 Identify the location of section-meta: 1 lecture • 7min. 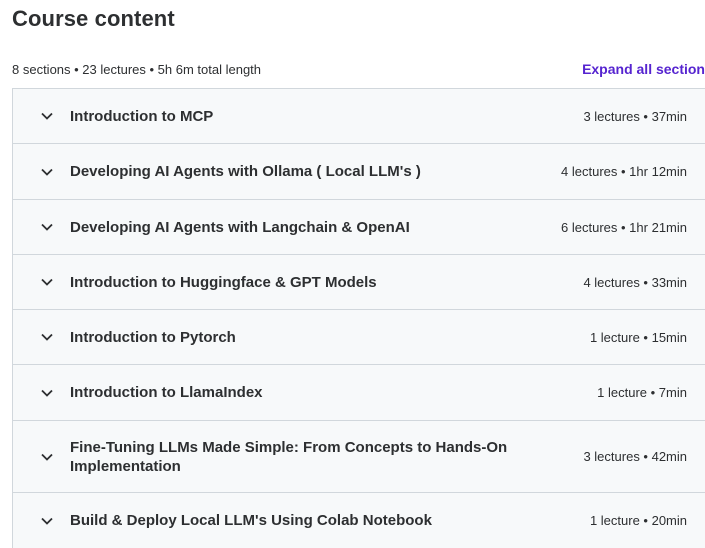
(642, 392).